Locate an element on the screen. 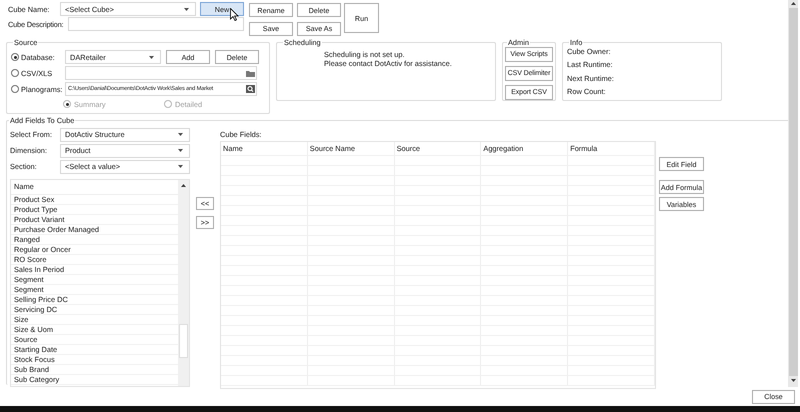  down-arrow-icon is located at coordinates (793, 380).